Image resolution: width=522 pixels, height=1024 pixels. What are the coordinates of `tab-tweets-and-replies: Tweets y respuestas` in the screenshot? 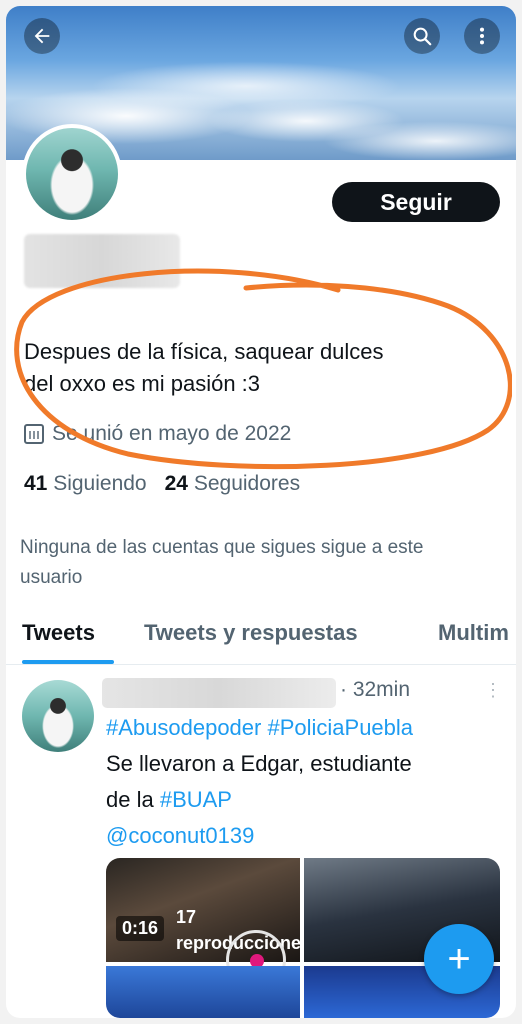 It's located at (251, 633).